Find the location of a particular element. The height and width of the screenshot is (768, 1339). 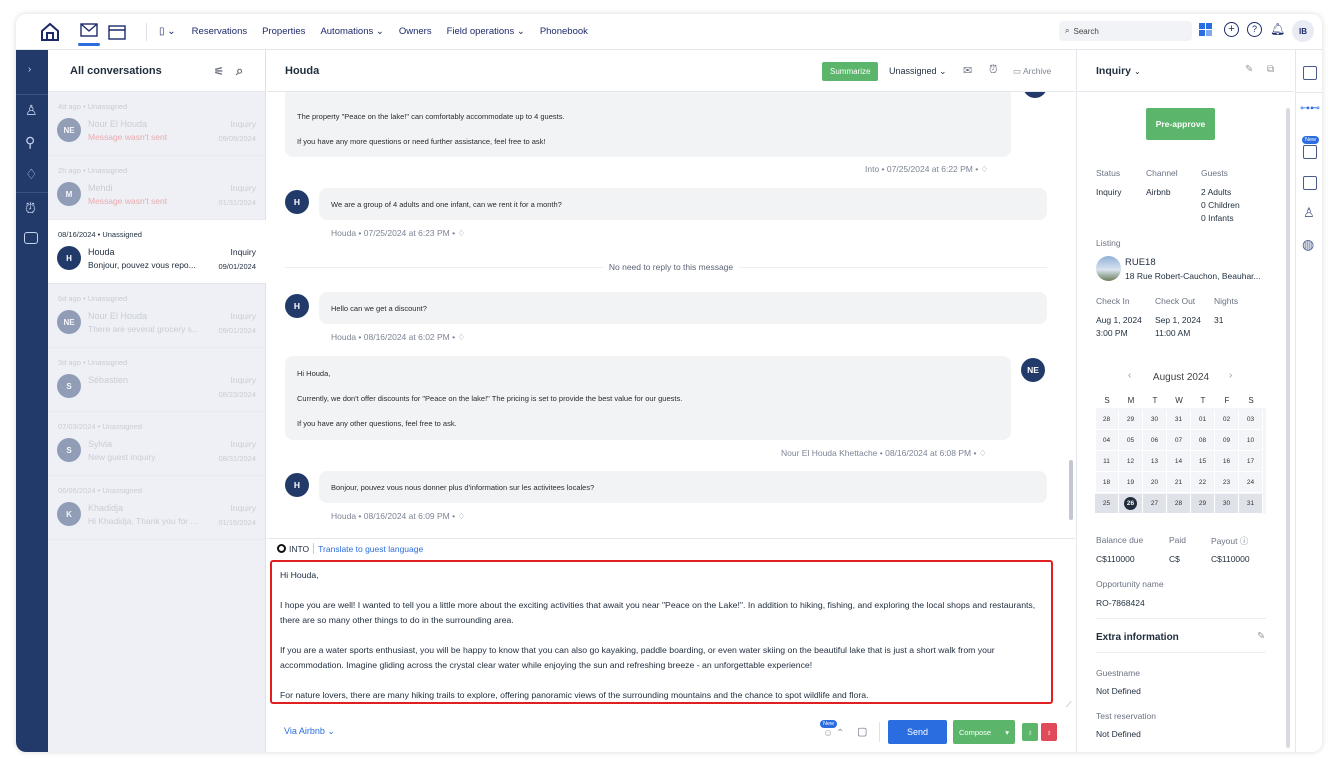

archive-box-icon is located at coordinates (31, 238).